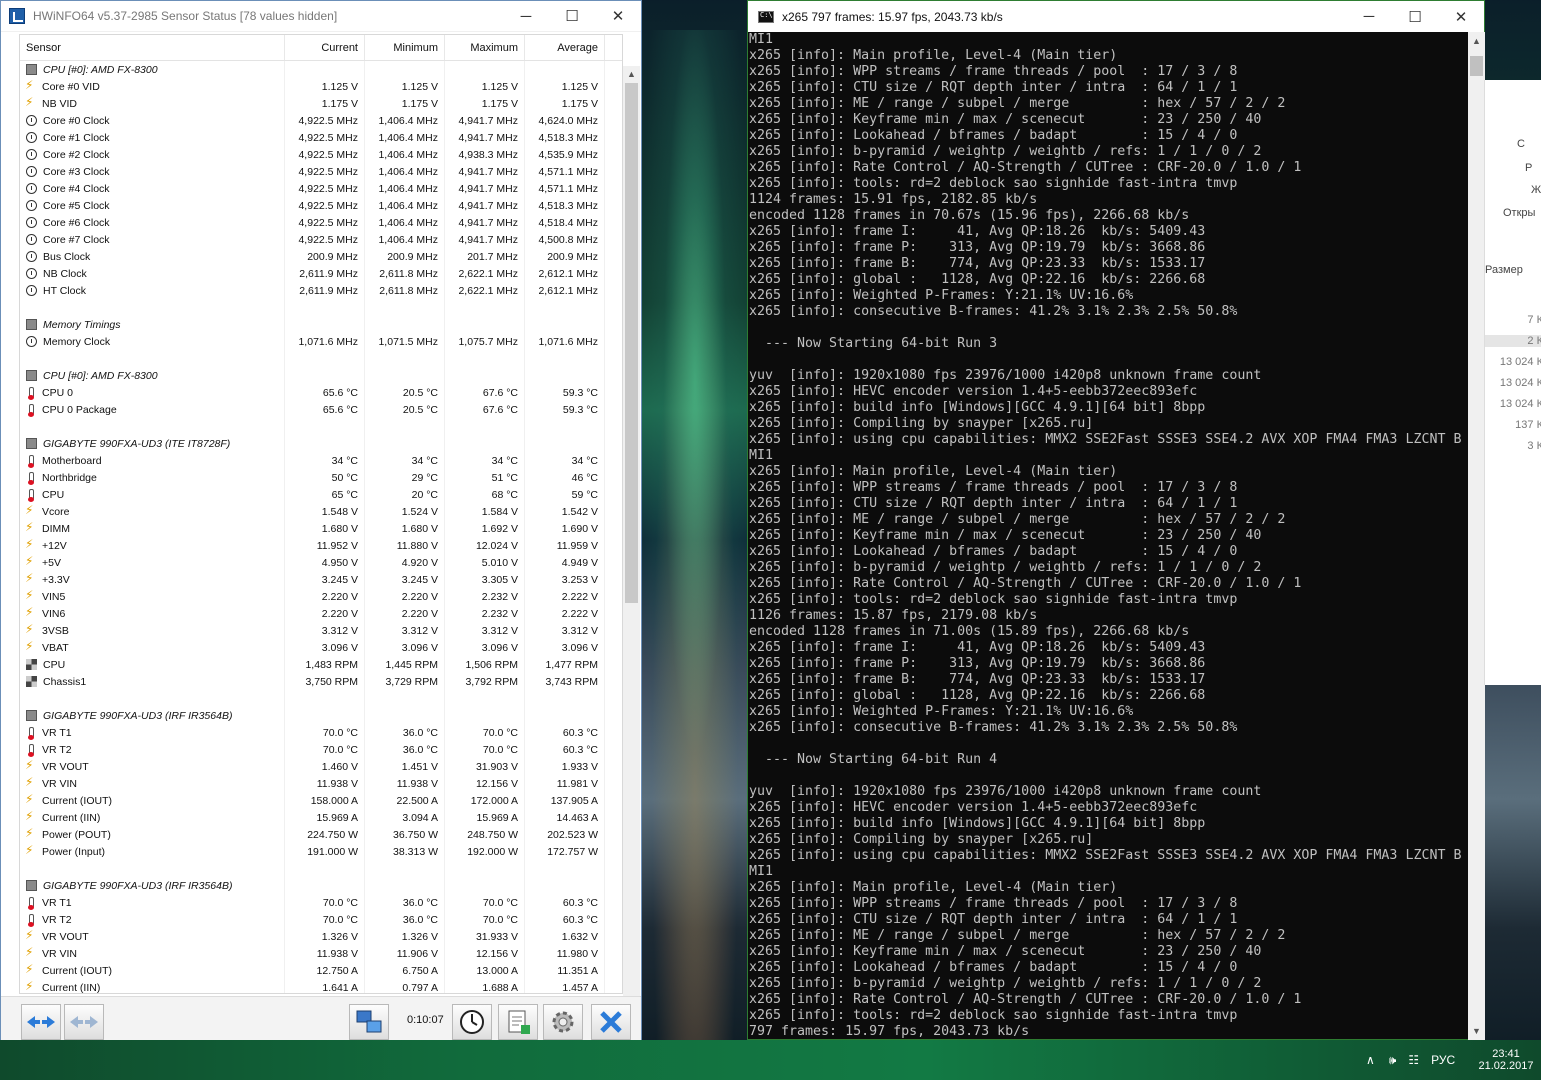 The image size is (1541, 1080). What do you see at coordinates (321, 783) in the screenshot?
I see `sensor-row: VR VIN11.938 V11.938 V12.156 V11.981 V` at bounding box center [321, 783].